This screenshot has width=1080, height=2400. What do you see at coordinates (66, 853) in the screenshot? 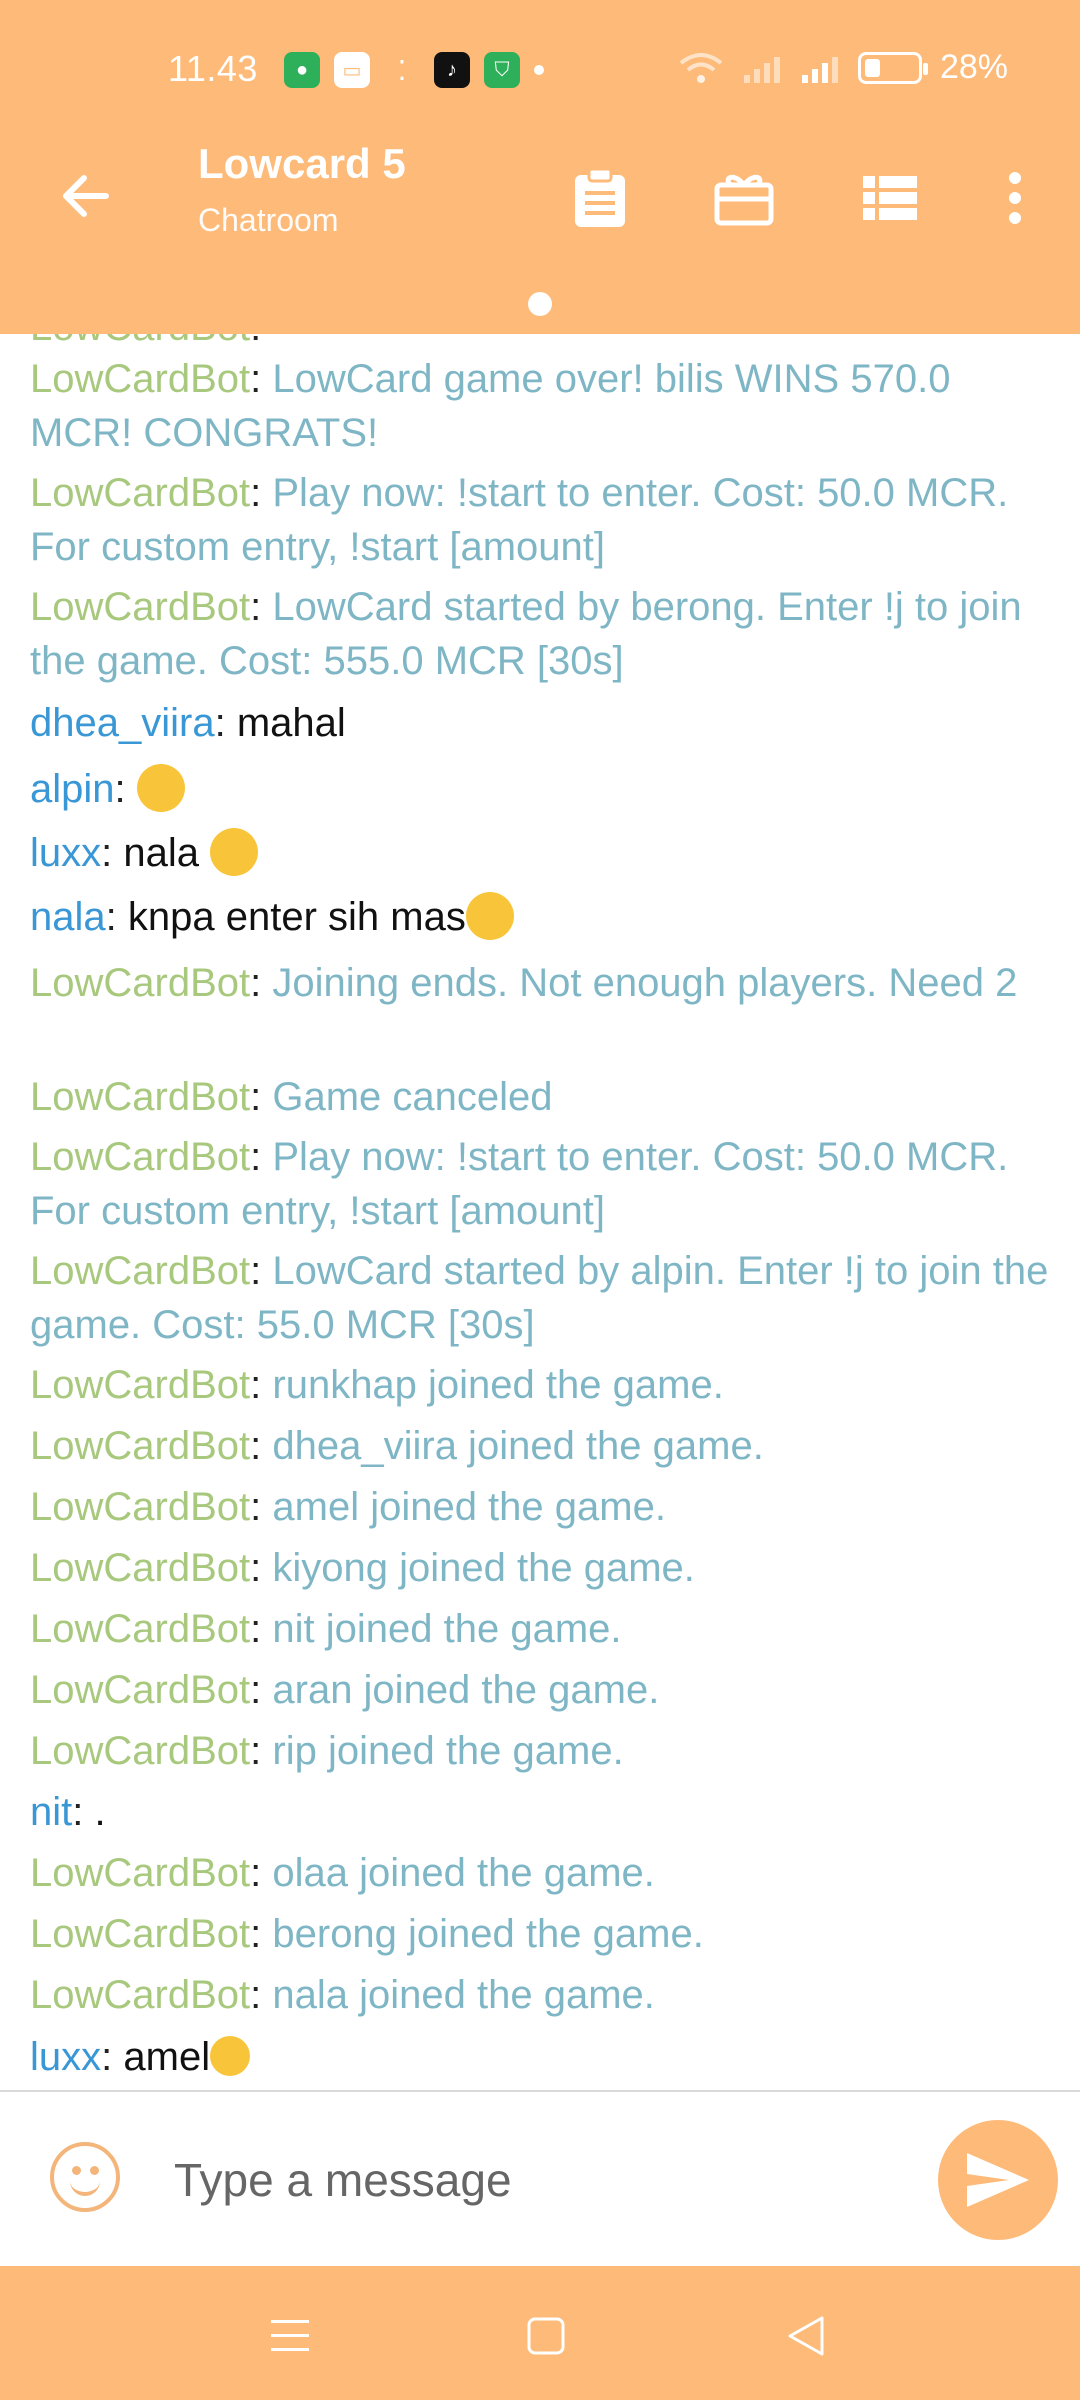
I see `message-username: luxx` at bounding box center [66, 853].